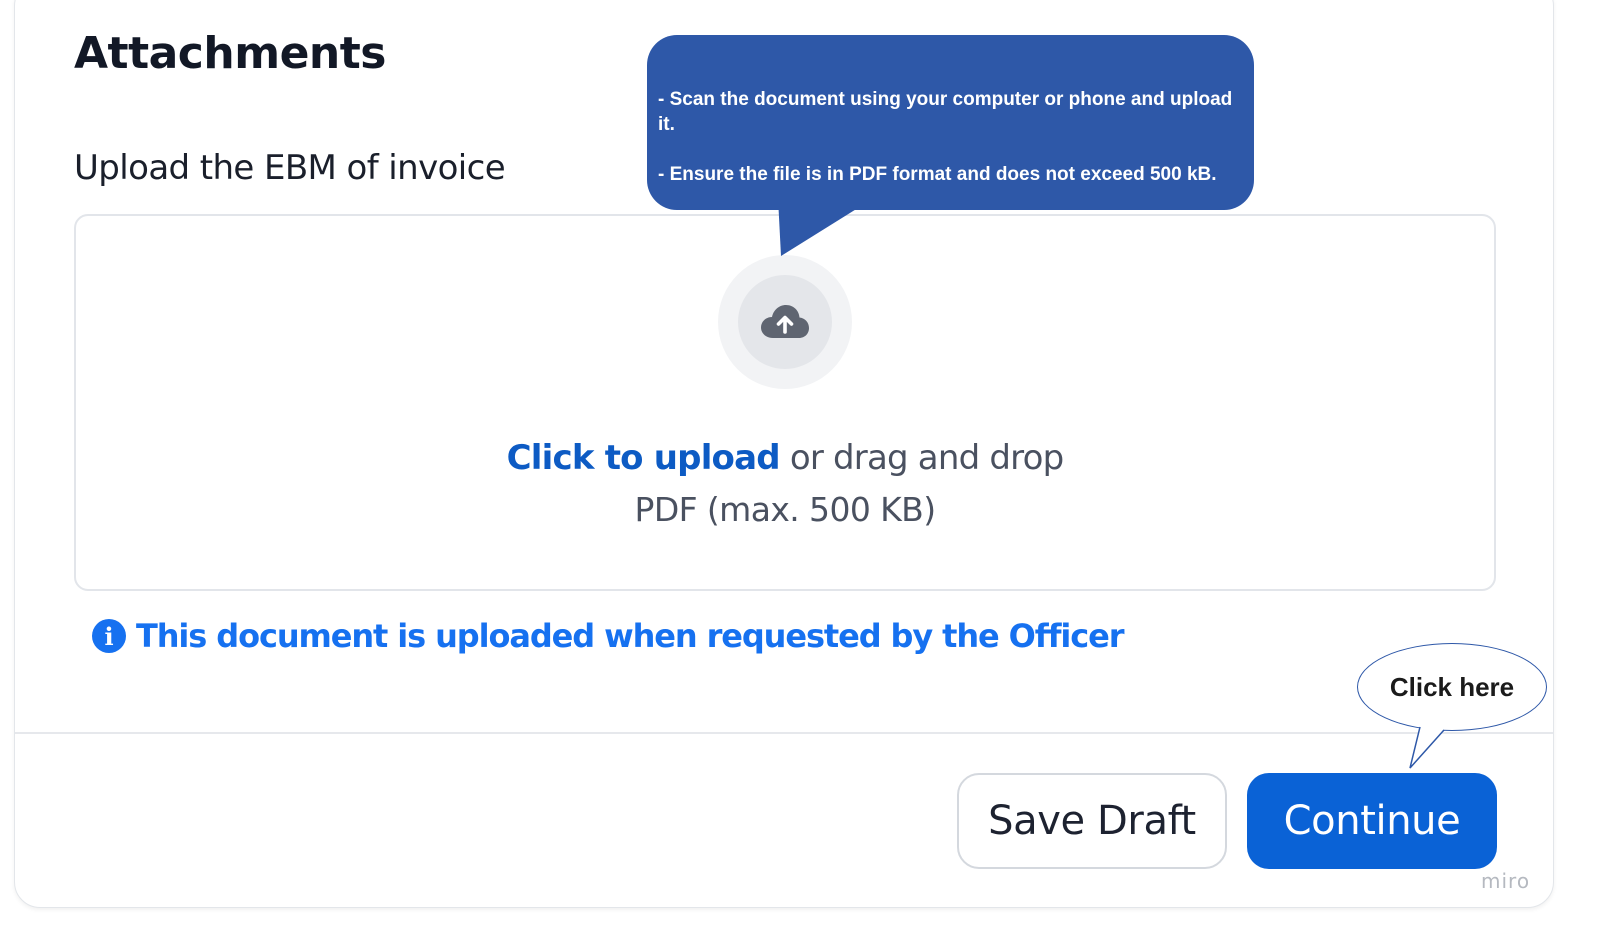 The width and height of the screenshot is (1600, 945). I want to click on footer-divider, so click(784, 733).